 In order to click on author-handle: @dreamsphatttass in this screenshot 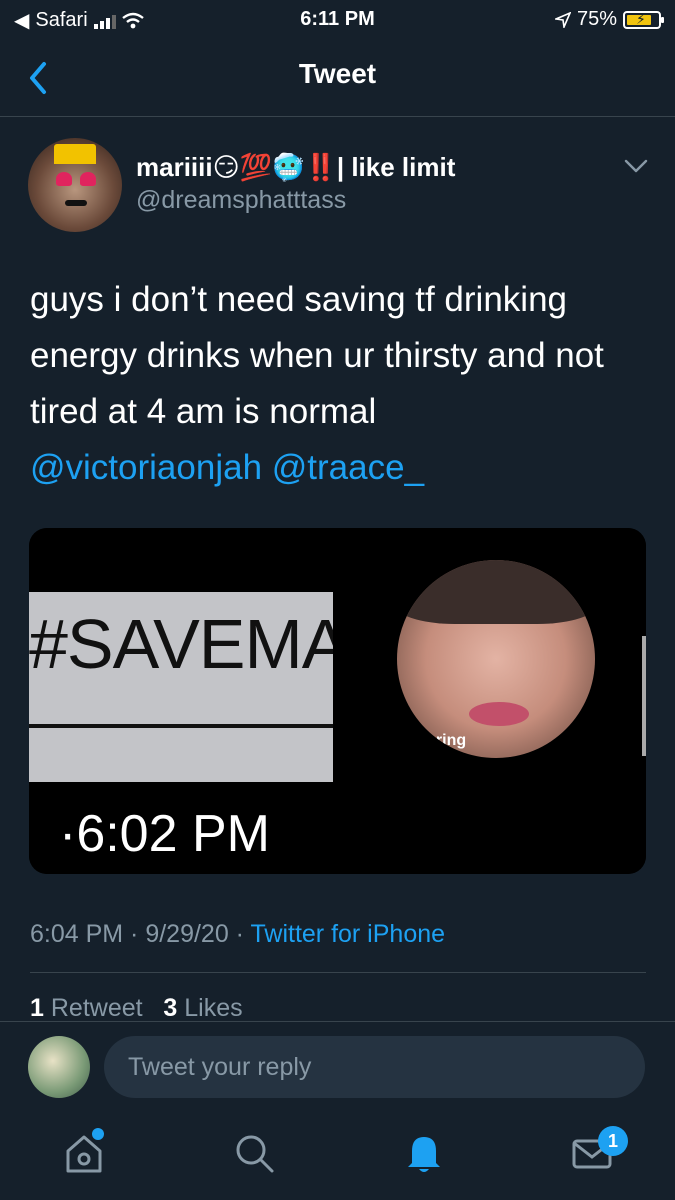, I will do `click(241, 200)`.